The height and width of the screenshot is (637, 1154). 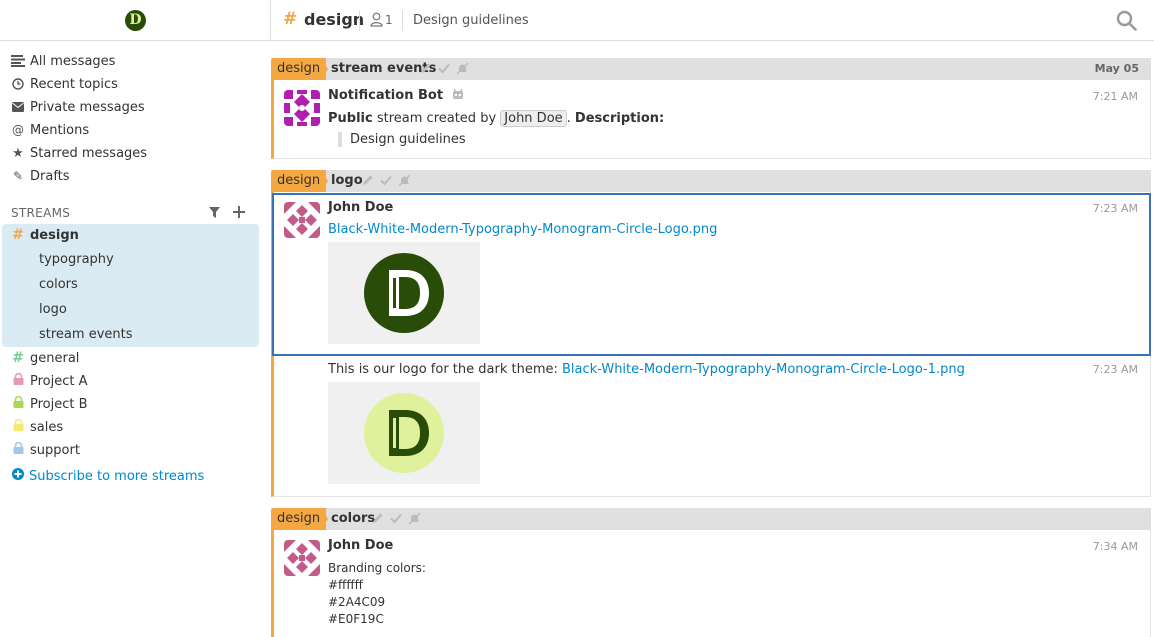 What do you see at coordinates (377, 594) in the screenshot?
I see `message-content: Branding colors: #ffffff #2A4C09 #E0F19C` at bounding box center [377, 594].